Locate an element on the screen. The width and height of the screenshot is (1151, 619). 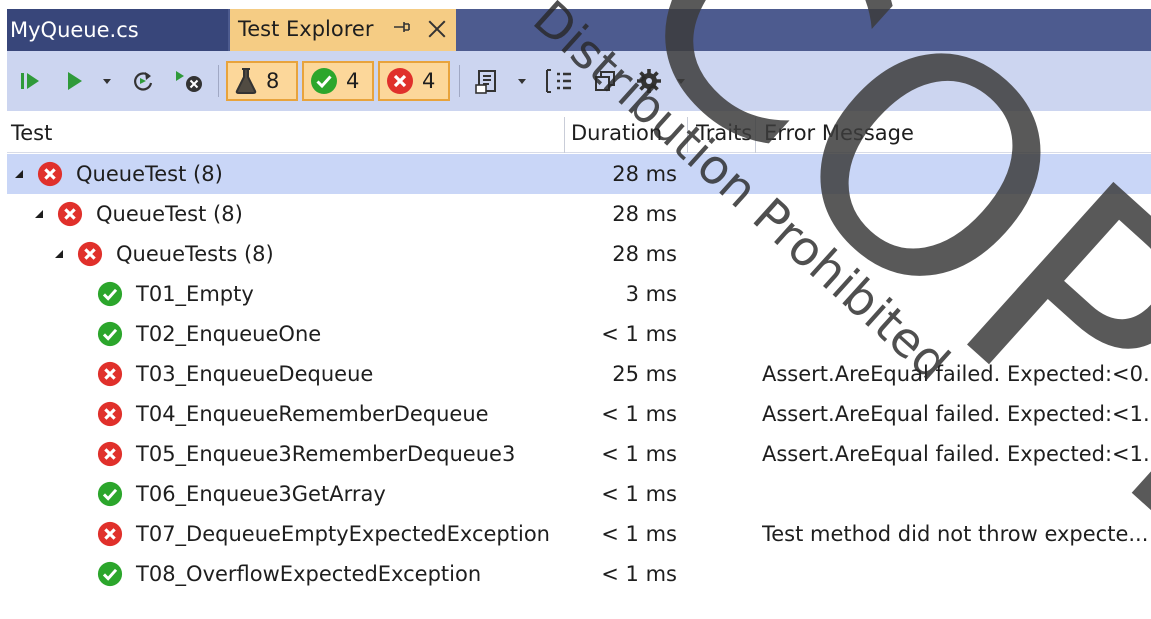
repeat-last-run-button is located at coordinates (143, 81).